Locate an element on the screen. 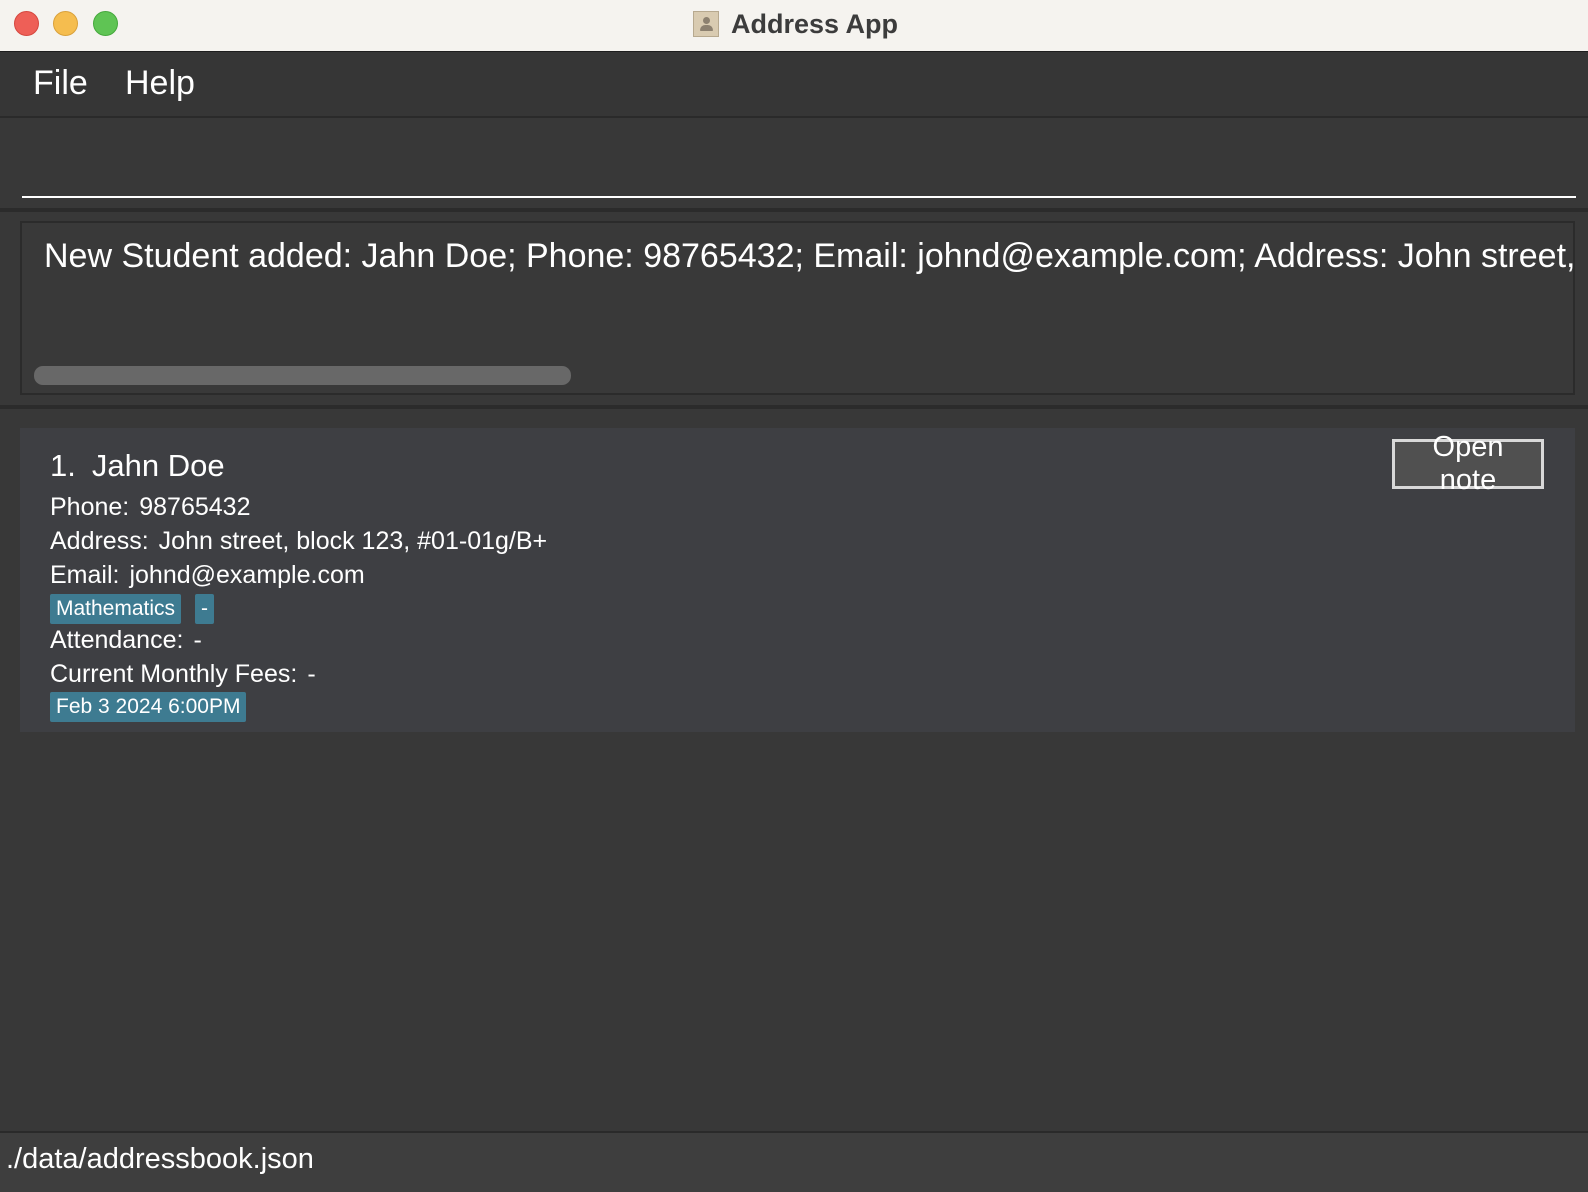  phone-label: Phone: is located at coordinates (90, 507).